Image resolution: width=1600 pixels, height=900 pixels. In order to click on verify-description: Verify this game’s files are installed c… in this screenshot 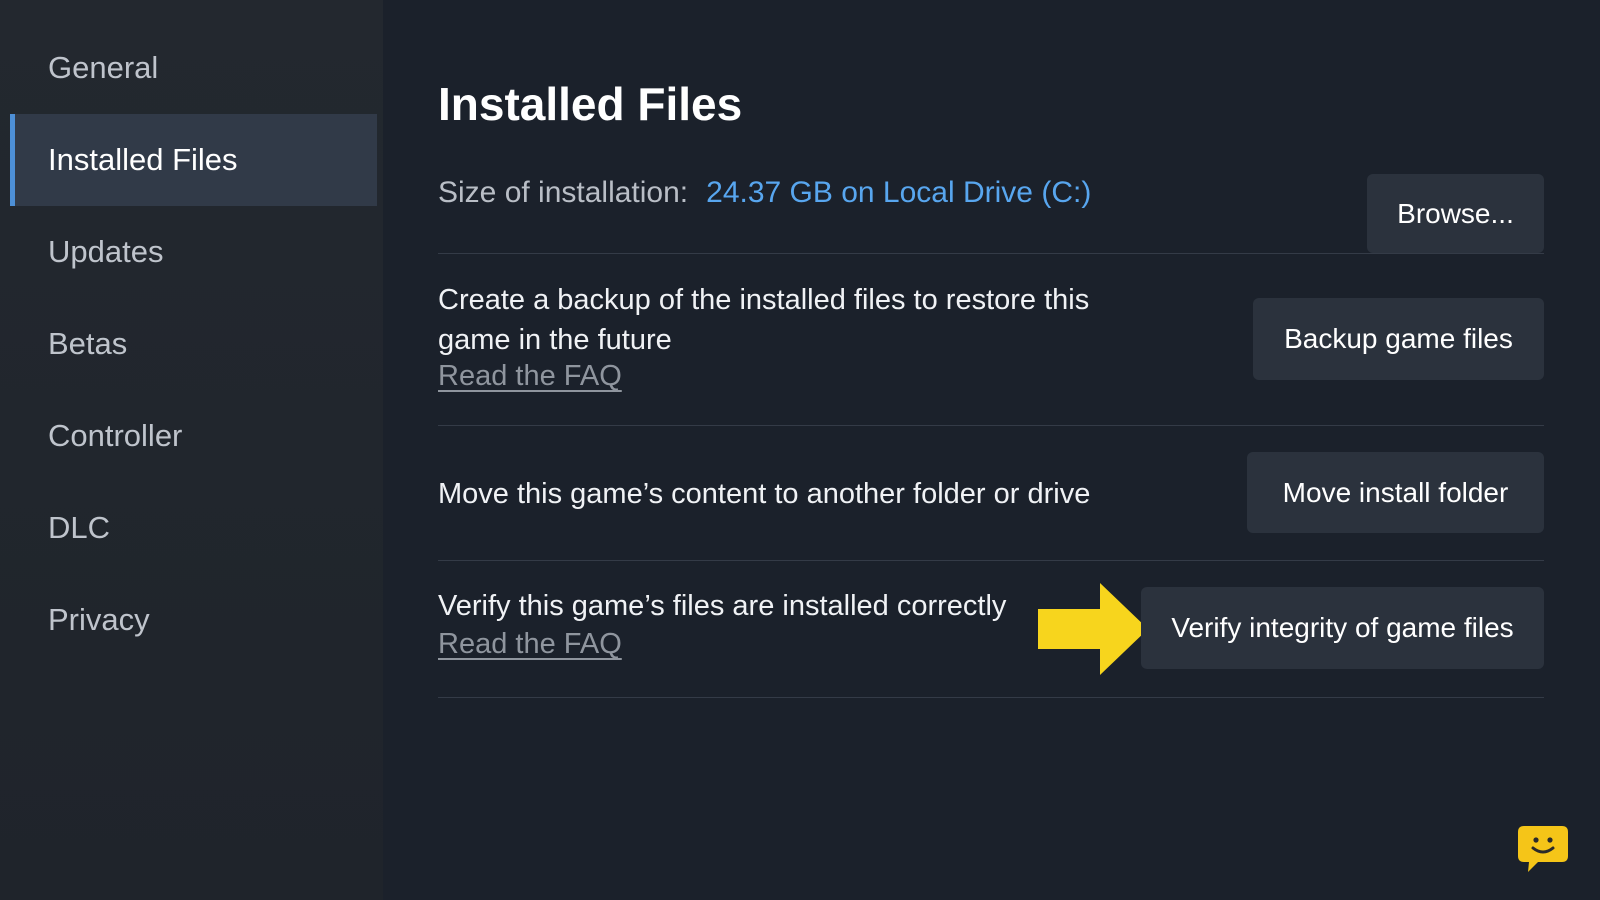, I will do `click(722, 606)`.